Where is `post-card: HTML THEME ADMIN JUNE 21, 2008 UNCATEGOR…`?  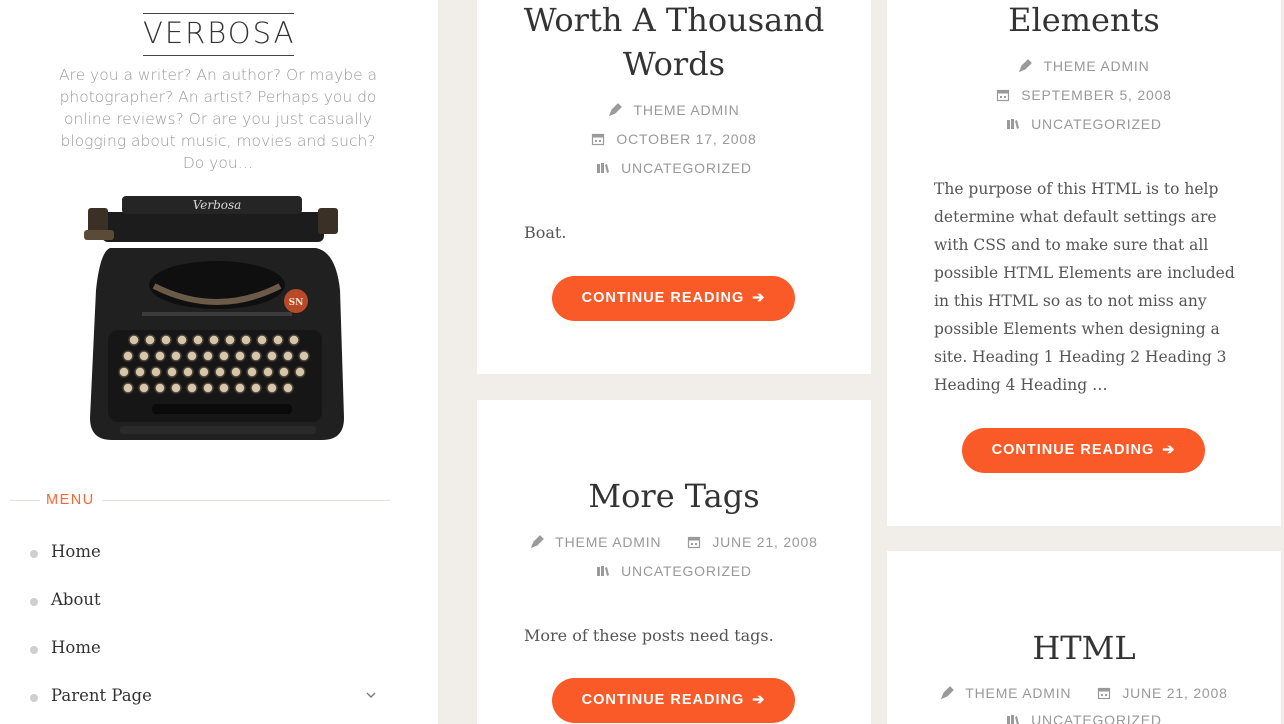
post-card: HTML THEME ADMIN JUNE 21, 2008 UNCATEGOR… is located at coordinates (1084, 637).